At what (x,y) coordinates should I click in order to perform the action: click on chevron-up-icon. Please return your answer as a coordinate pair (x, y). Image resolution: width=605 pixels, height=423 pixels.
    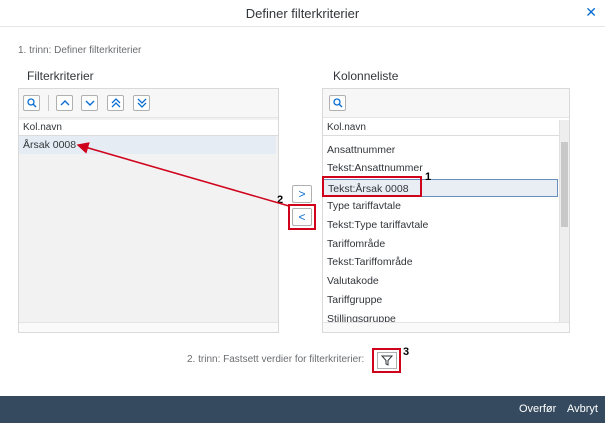
    Looking at the image, I should click on (64, 103).